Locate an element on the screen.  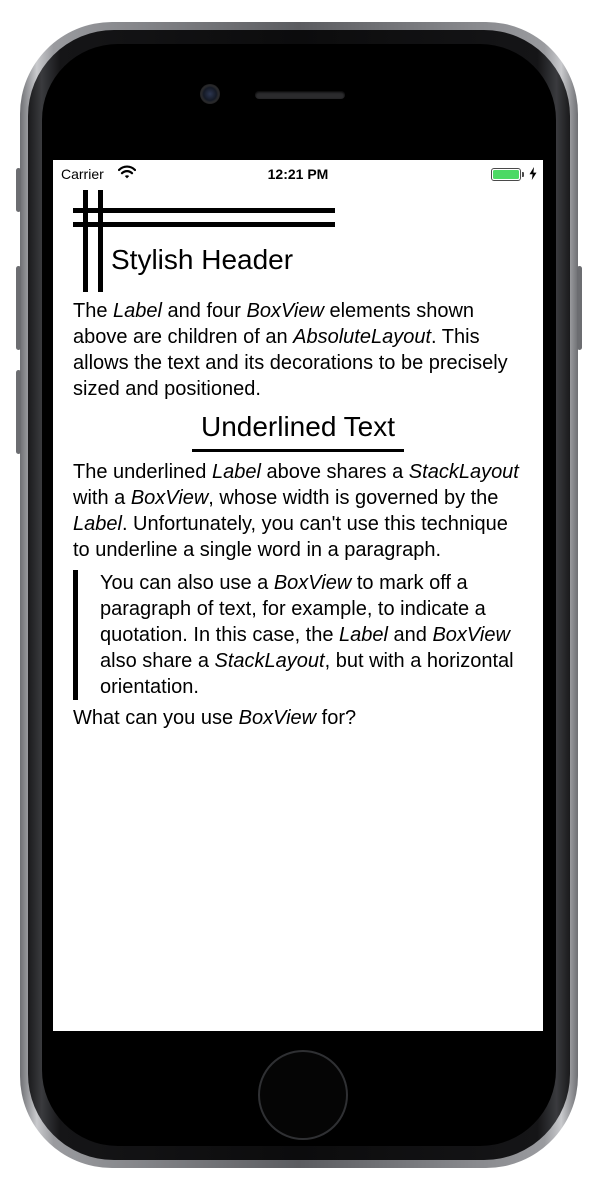
underline-bar is located at coordinates (298, 450).